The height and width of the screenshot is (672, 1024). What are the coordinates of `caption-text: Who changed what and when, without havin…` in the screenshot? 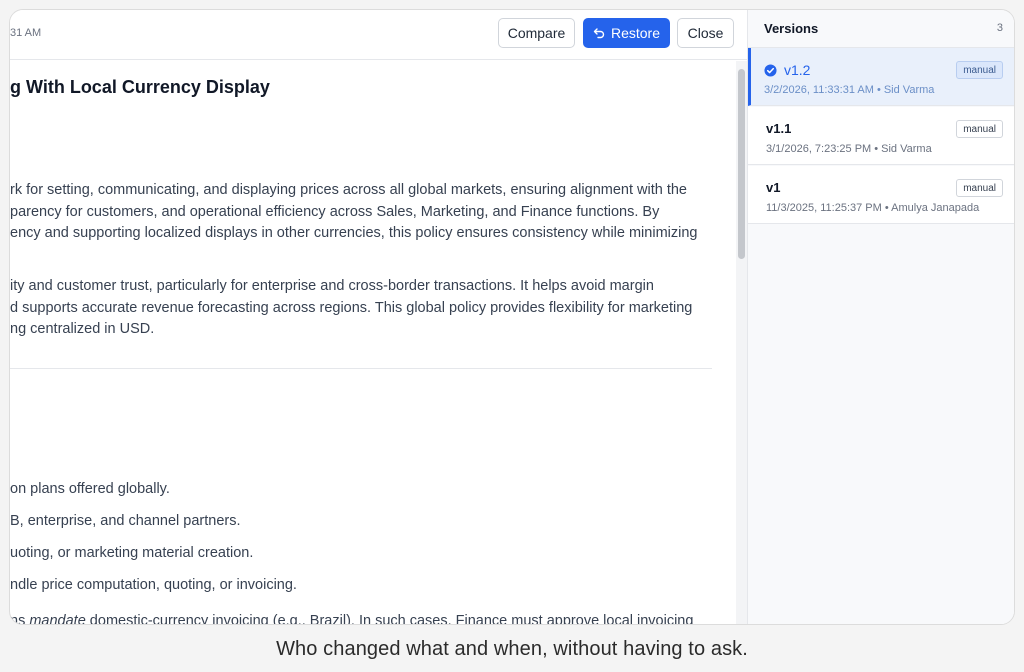 It's located at (512, 649).